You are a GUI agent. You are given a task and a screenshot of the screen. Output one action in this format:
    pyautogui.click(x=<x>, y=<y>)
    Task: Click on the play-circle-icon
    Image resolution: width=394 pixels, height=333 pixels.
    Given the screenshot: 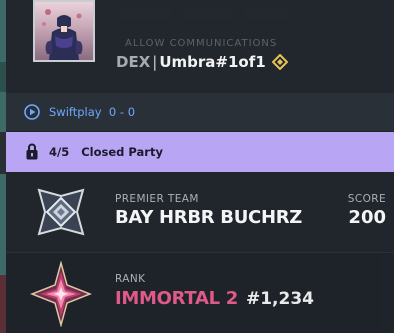 What is the action you would take?
    pyautogui.click(x=32, y=112)
    